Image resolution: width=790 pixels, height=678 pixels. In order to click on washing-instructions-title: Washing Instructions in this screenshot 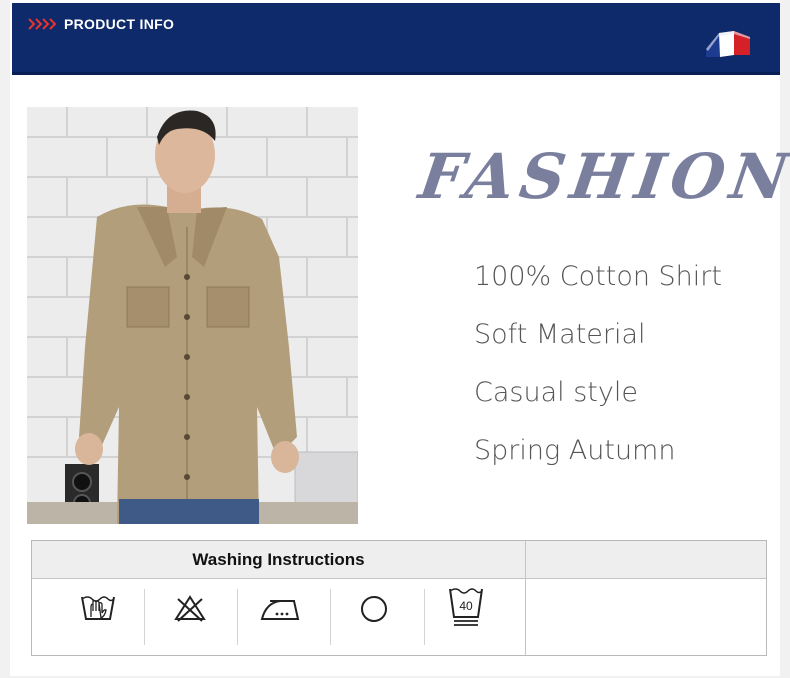, I will do `click(279, 560)`.